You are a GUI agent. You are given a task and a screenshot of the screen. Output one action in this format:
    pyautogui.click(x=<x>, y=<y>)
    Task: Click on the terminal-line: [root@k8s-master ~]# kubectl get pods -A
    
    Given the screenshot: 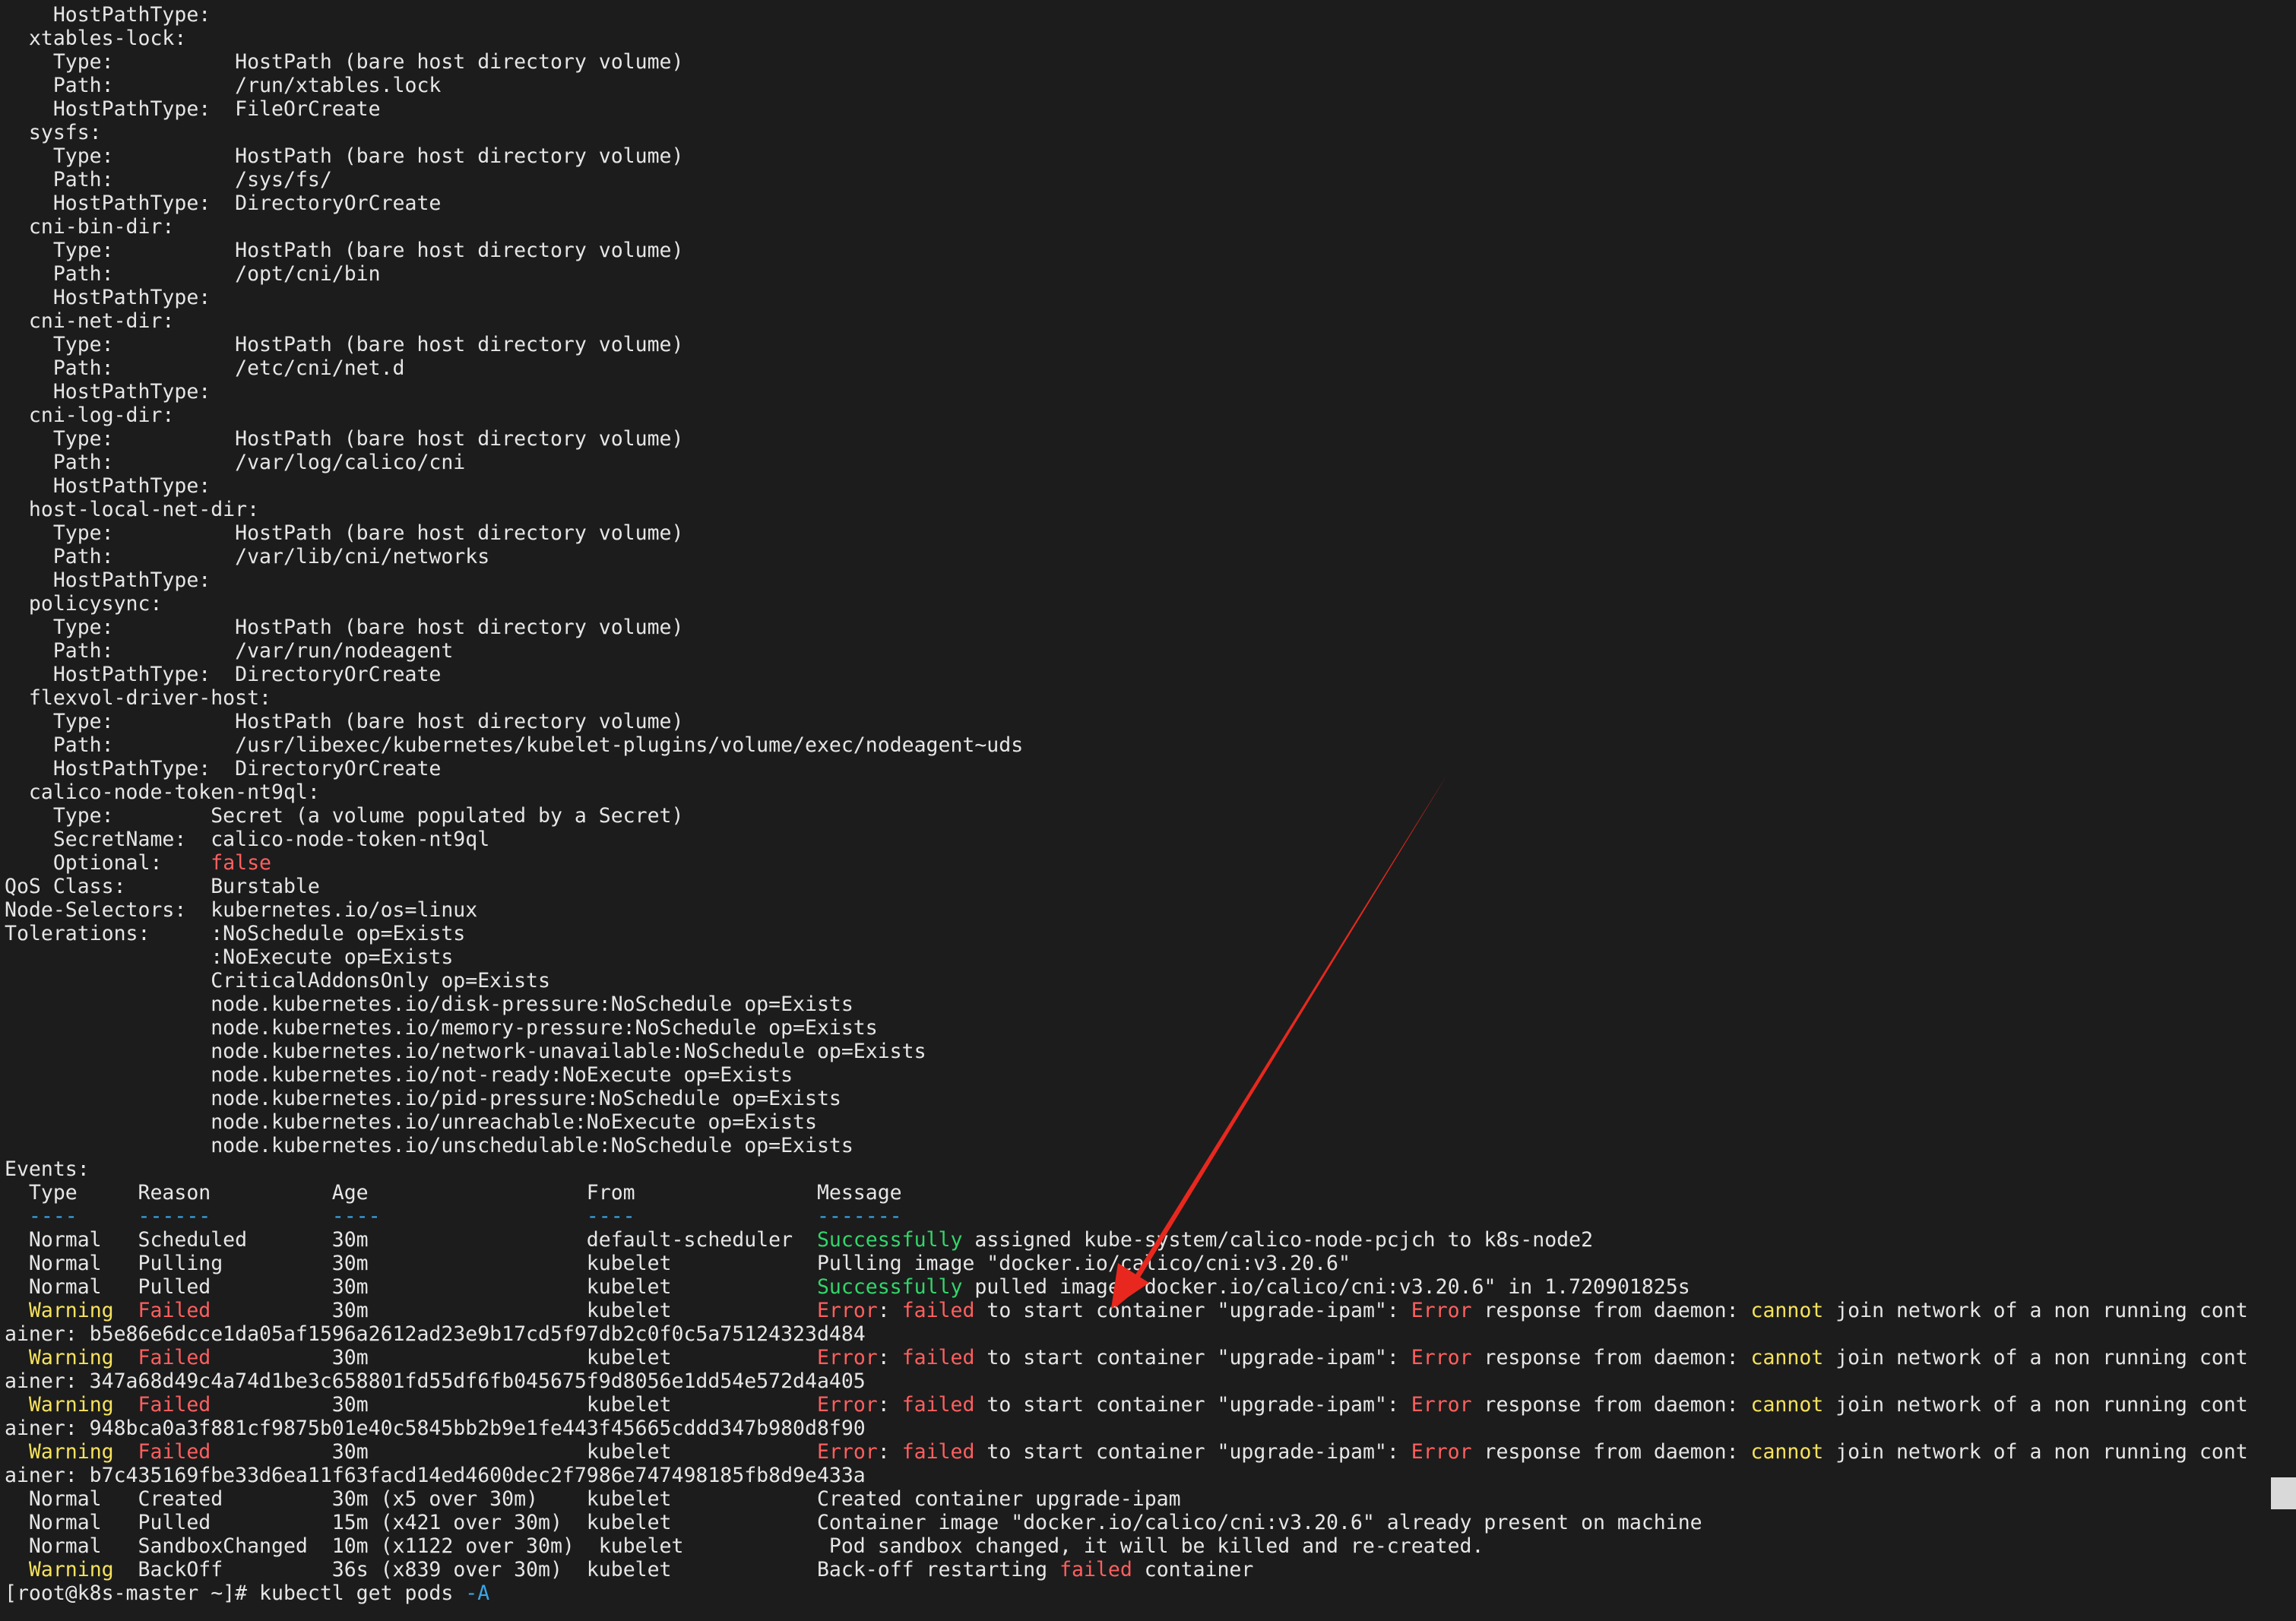 What is the action you would take?
    pyautogui.click(x=1138, y=1593)
    